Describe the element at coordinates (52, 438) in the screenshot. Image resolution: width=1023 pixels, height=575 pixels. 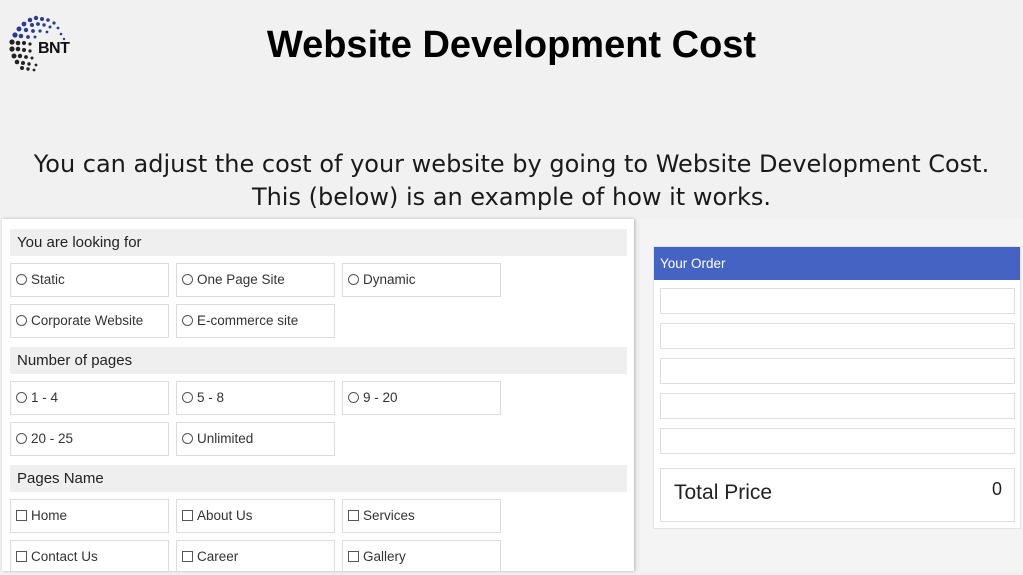
I see `option-label: 20 - 25` at that location.